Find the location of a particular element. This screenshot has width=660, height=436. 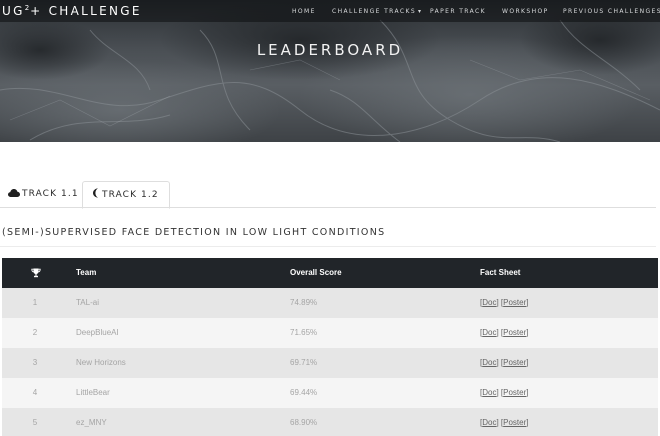

team-cell: TAL-ai is located at coordinates (87, 302).